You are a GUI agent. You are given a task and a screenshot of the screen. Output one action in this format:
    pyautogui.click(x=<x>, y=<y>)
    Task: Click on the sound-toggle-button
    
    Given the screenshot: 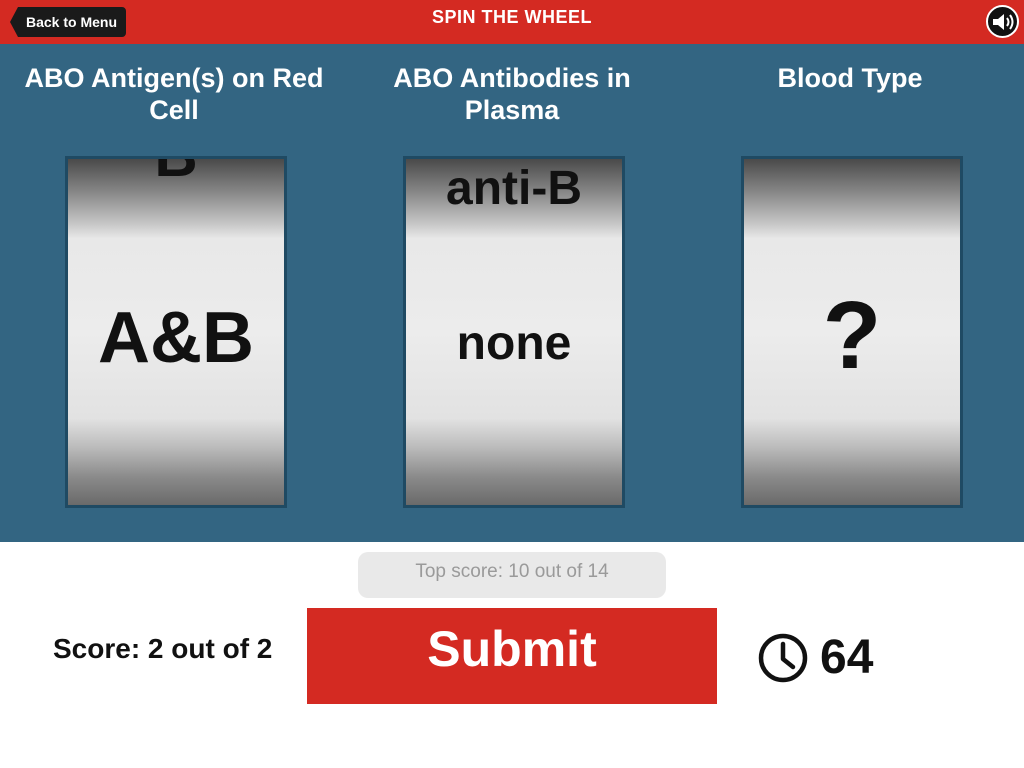 What is the action you would take?
    pyautogui.click(x=1002, y=21)
    